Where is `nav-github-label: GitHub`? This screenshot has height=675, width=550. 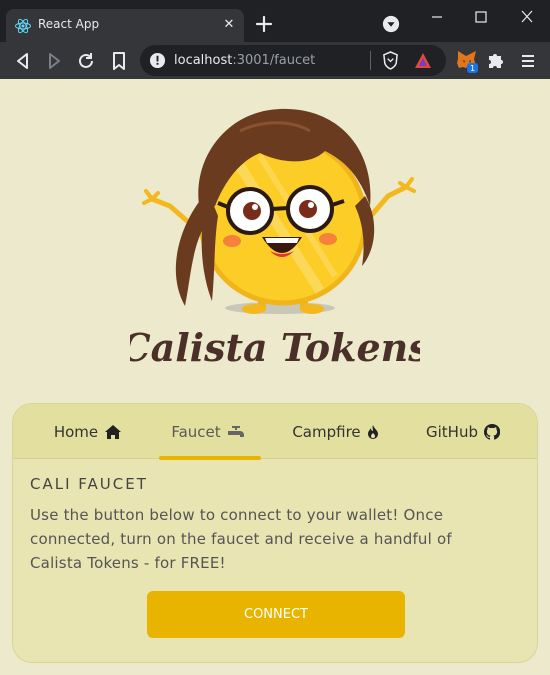 nav-github-label: GitHub is located at coordinates (452, 431).